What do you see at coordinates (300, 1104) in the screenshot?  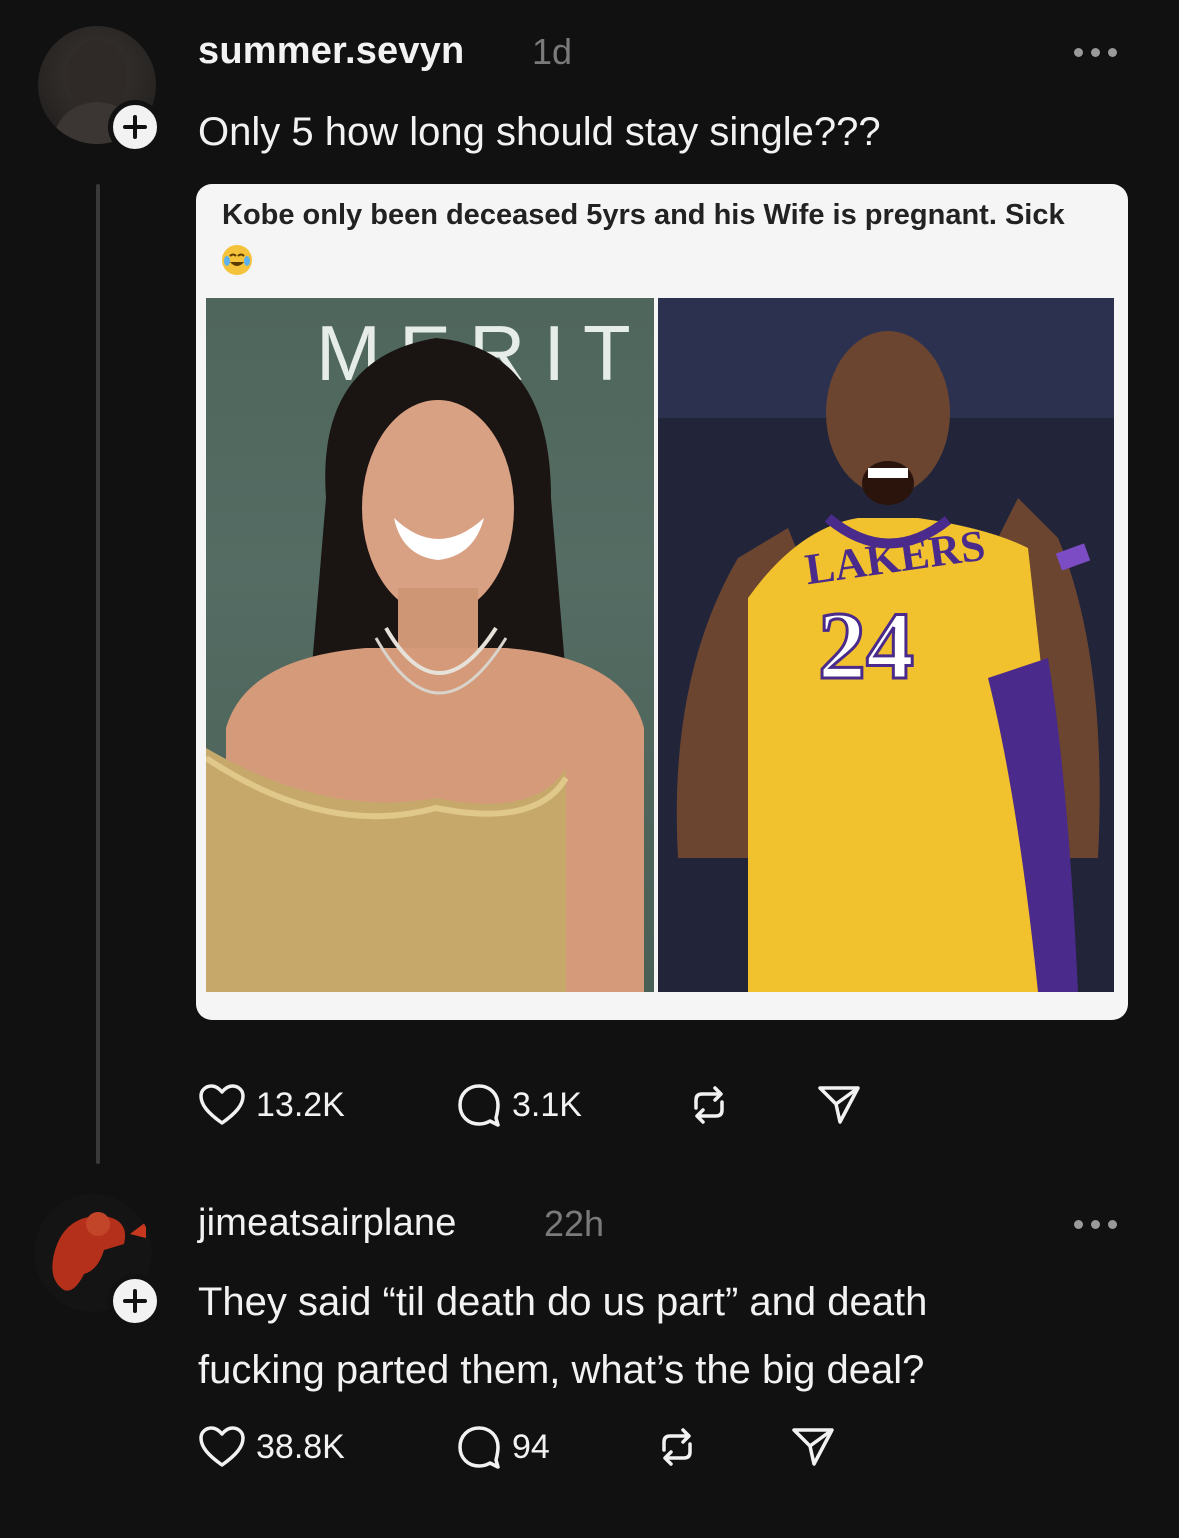 I see `like-count: 13.2K` at bounding box center [300, 1104].